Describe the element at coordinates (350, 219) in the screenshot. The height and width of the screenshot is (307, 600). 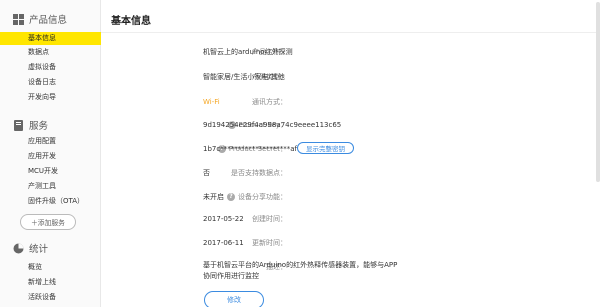
I see `field-created-time: 创建时间： 2017-05-22` at that location.